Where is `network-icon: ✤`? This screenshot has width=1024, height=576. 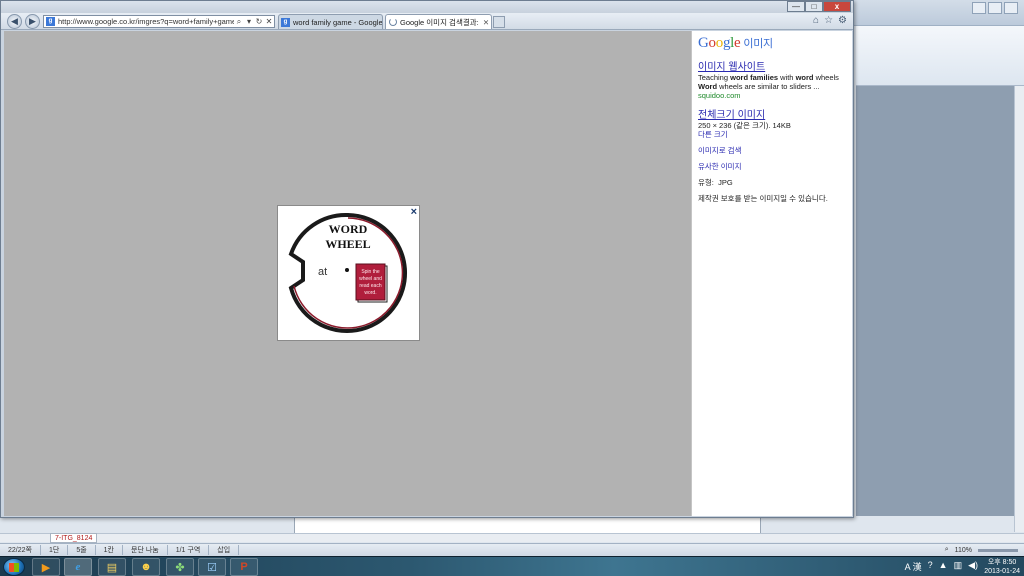 network-icon: ✤ is located at coordinates (180, 567).